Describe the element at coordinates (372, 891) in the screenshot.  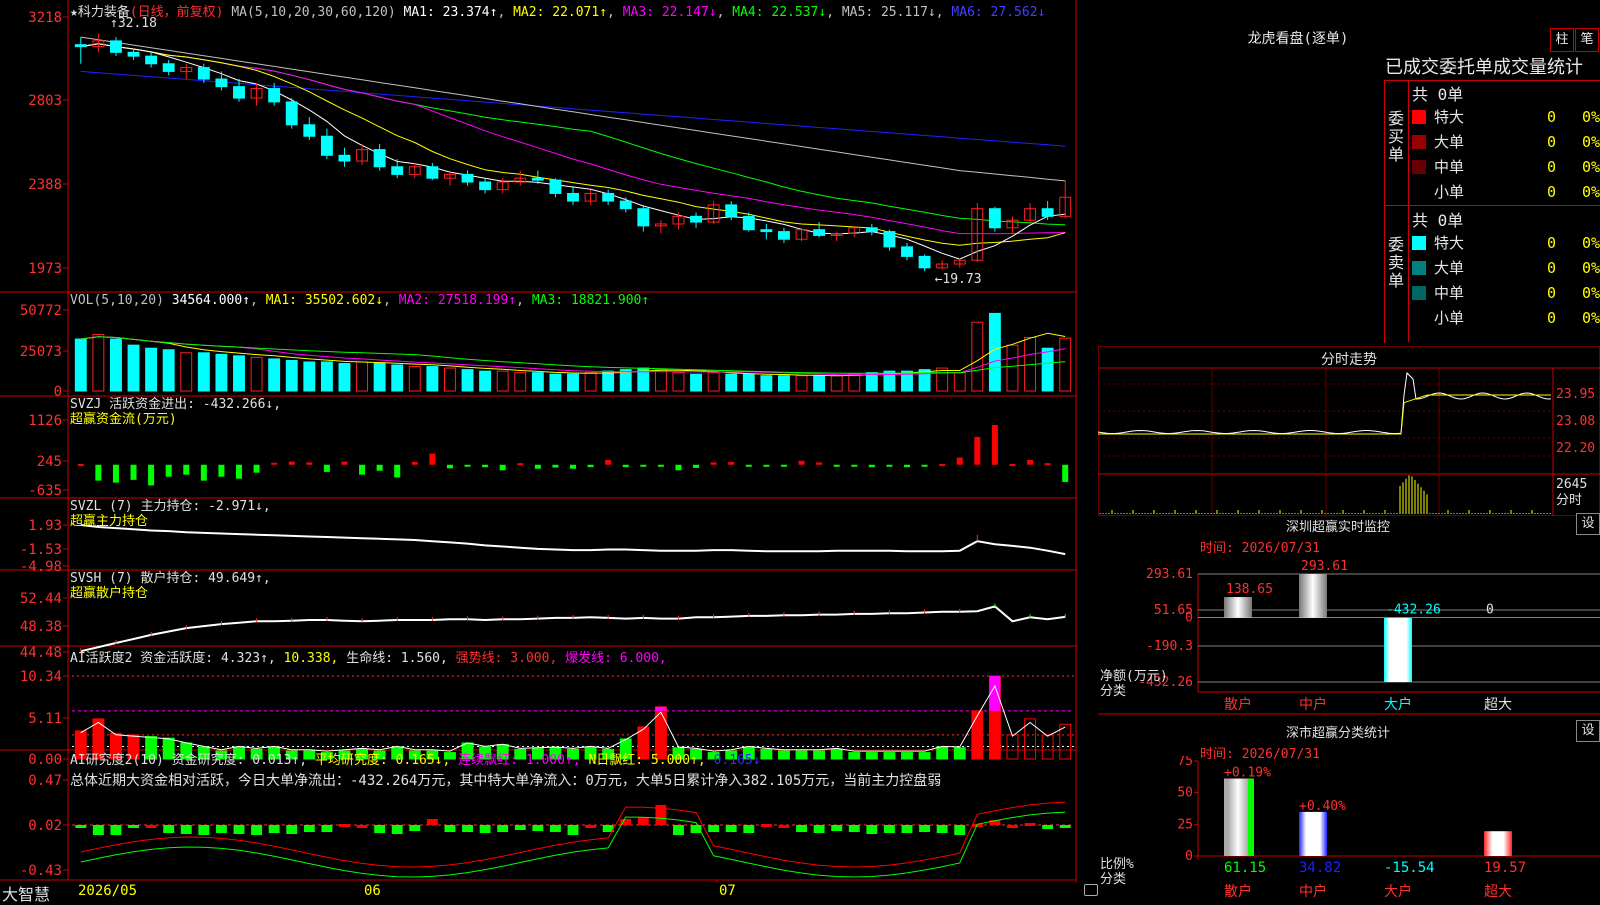
I see `date-label-jun: 06` at that location.